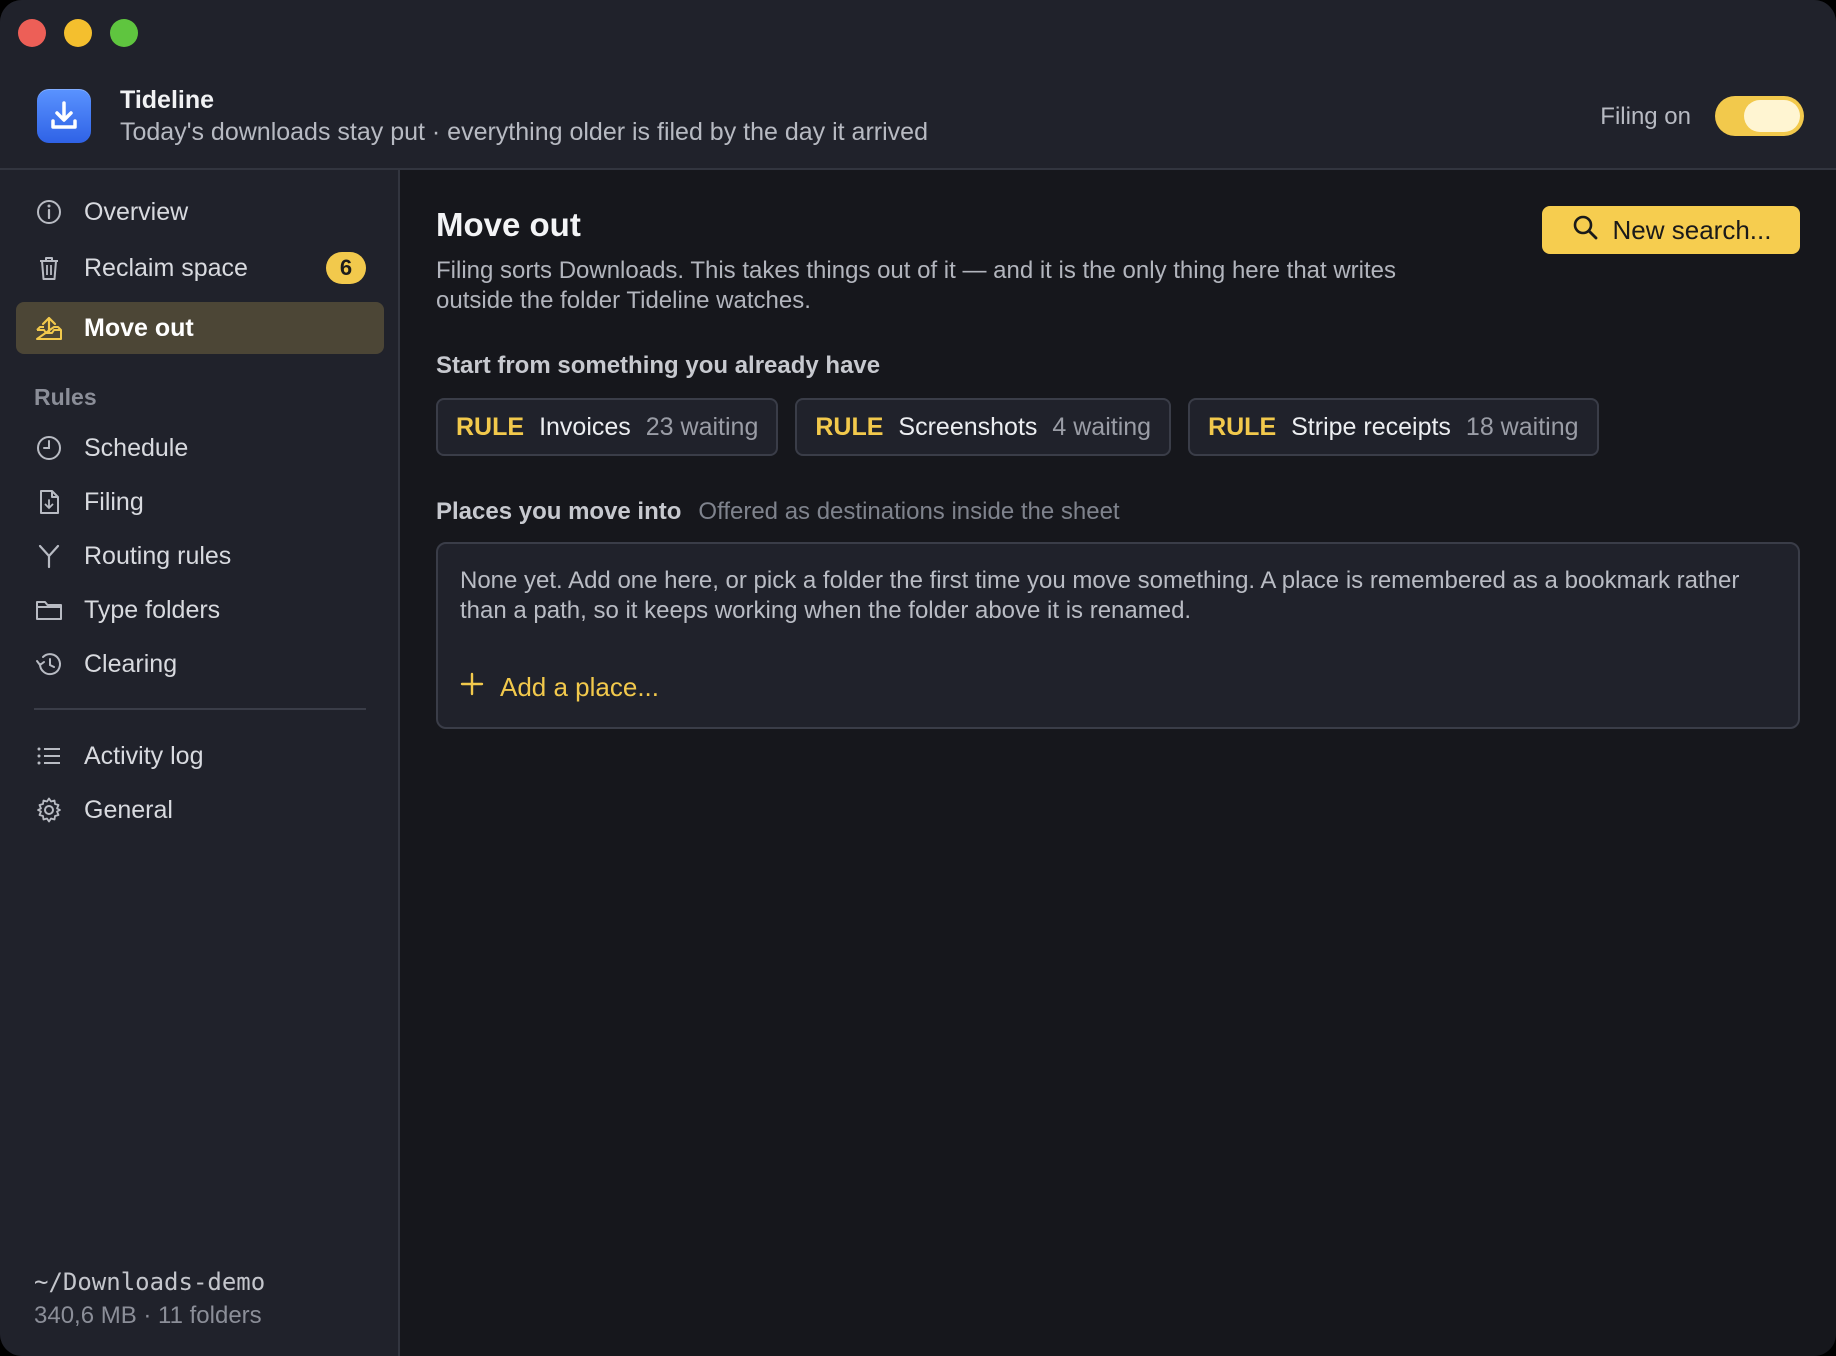 The width and height of the screenshot is (1836, 1356). What do you see at coordinates (702, 426) in the screenshot?
I see `rule-waiting-count: 23 waiting` at bounding box center [702, 426].